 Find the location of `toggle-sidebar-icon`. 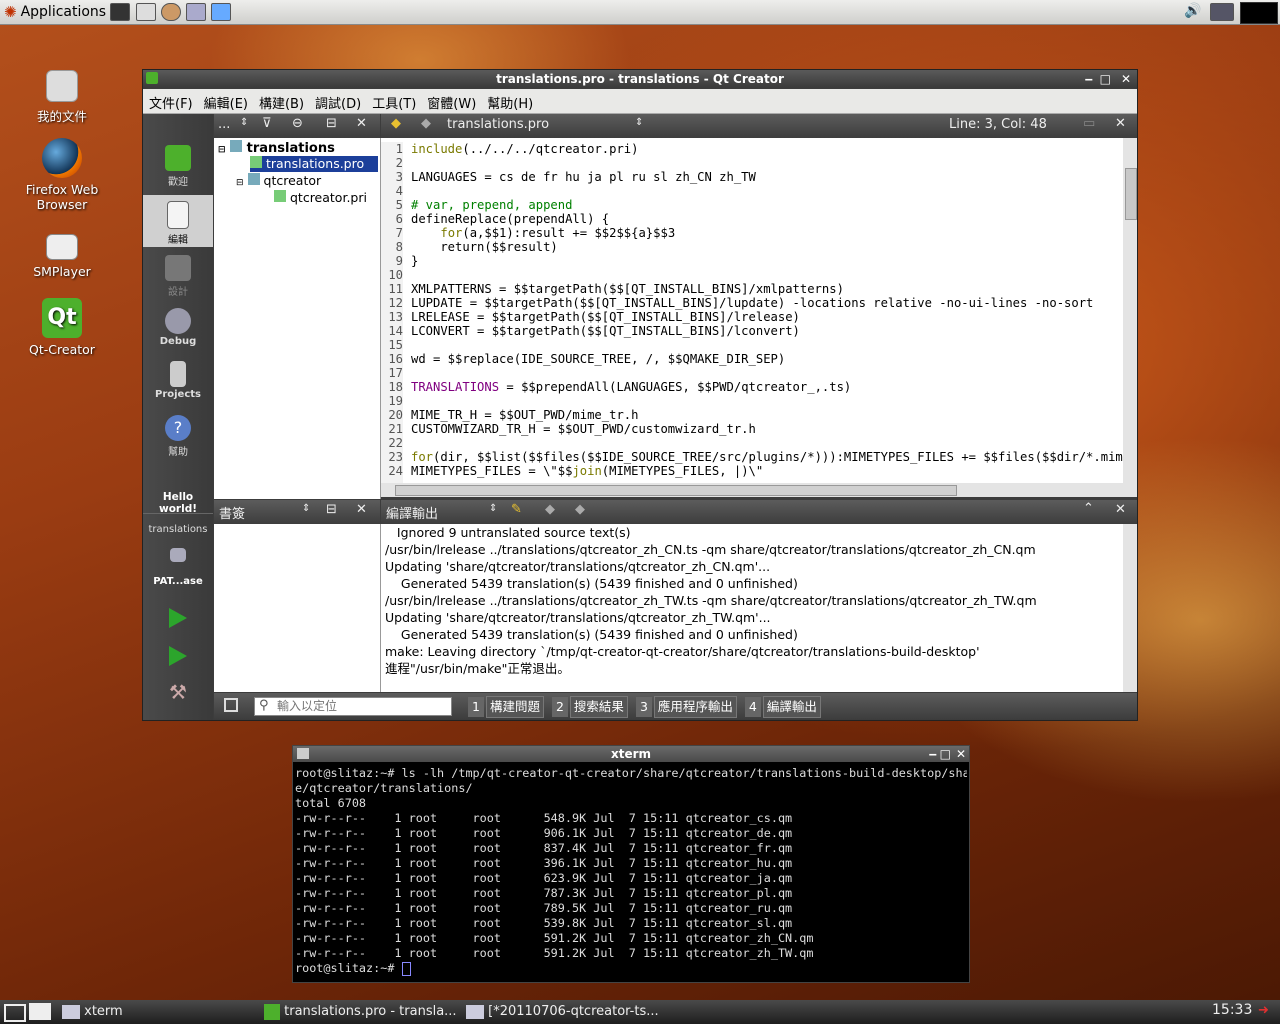

toggle-sidebar-icon is located at coordinates (231, 705).